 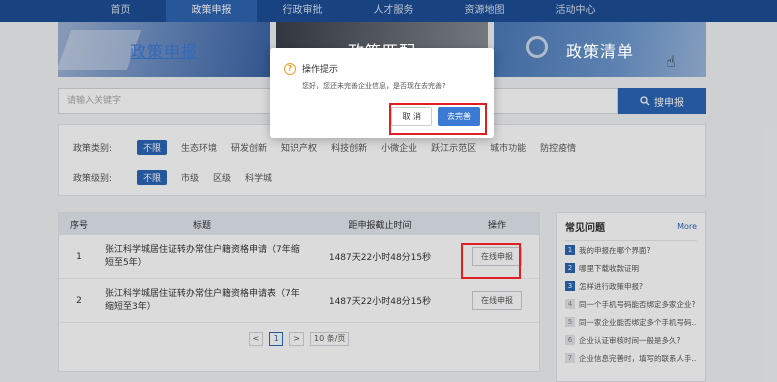 What do you see at coordinates (382, 68) in the screenshot?
I see `dialog-header: ? 操作提示` at bounding box center [382, 68].